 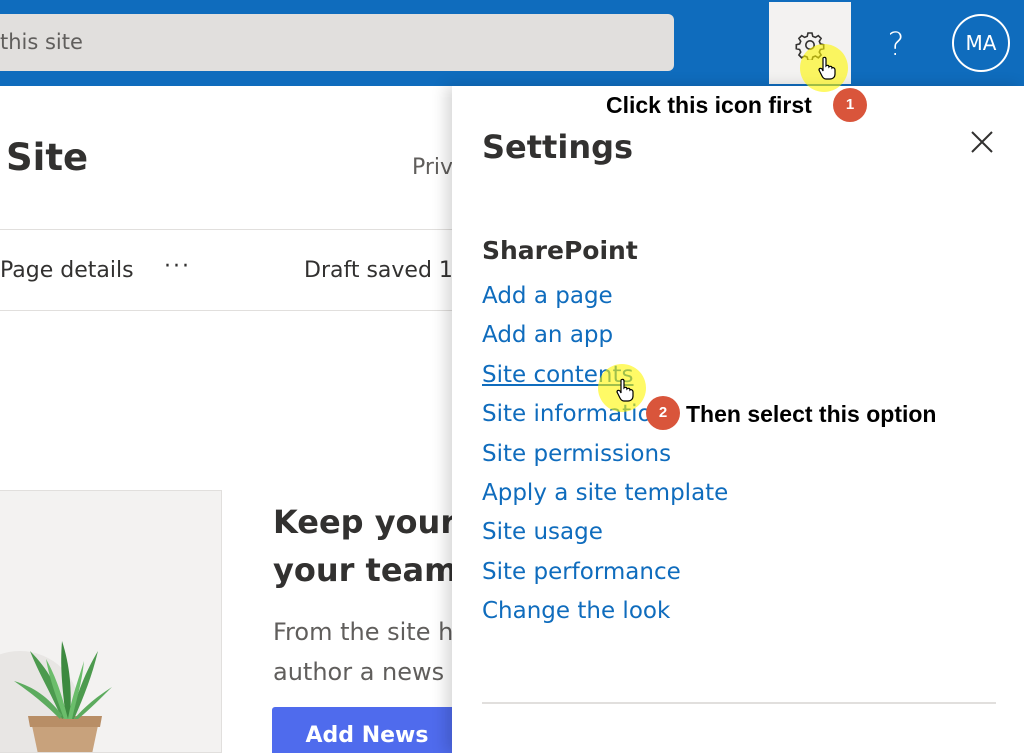 I want to click on news-heading-line: Keep your t, so click(x=368, y=522).